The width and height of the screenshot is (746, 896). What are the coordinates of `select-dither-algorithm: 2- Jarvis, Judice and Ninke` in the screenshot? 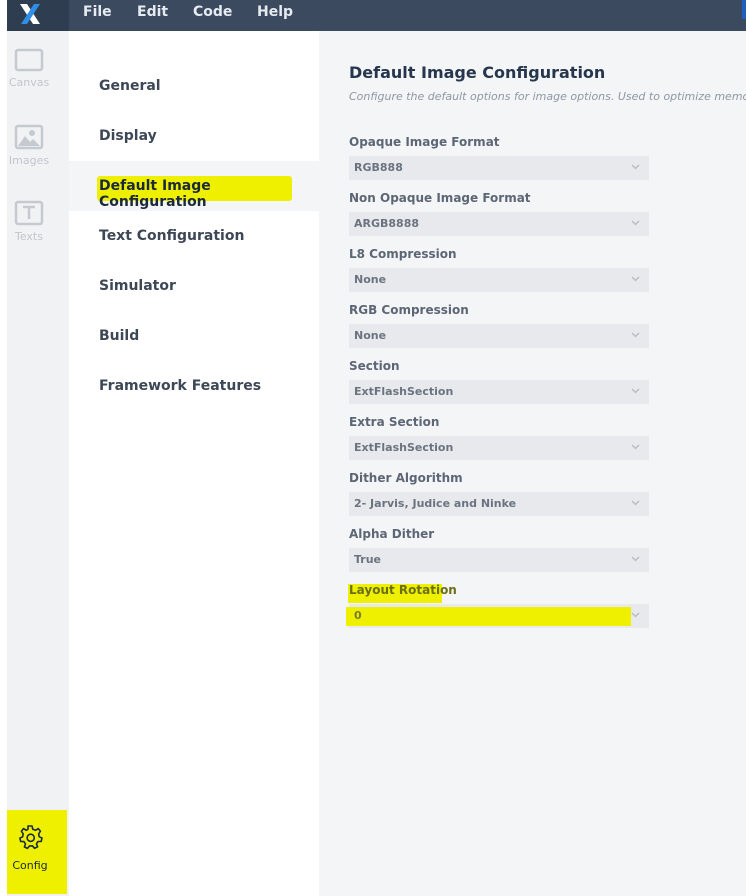 It's located at (499, 504).